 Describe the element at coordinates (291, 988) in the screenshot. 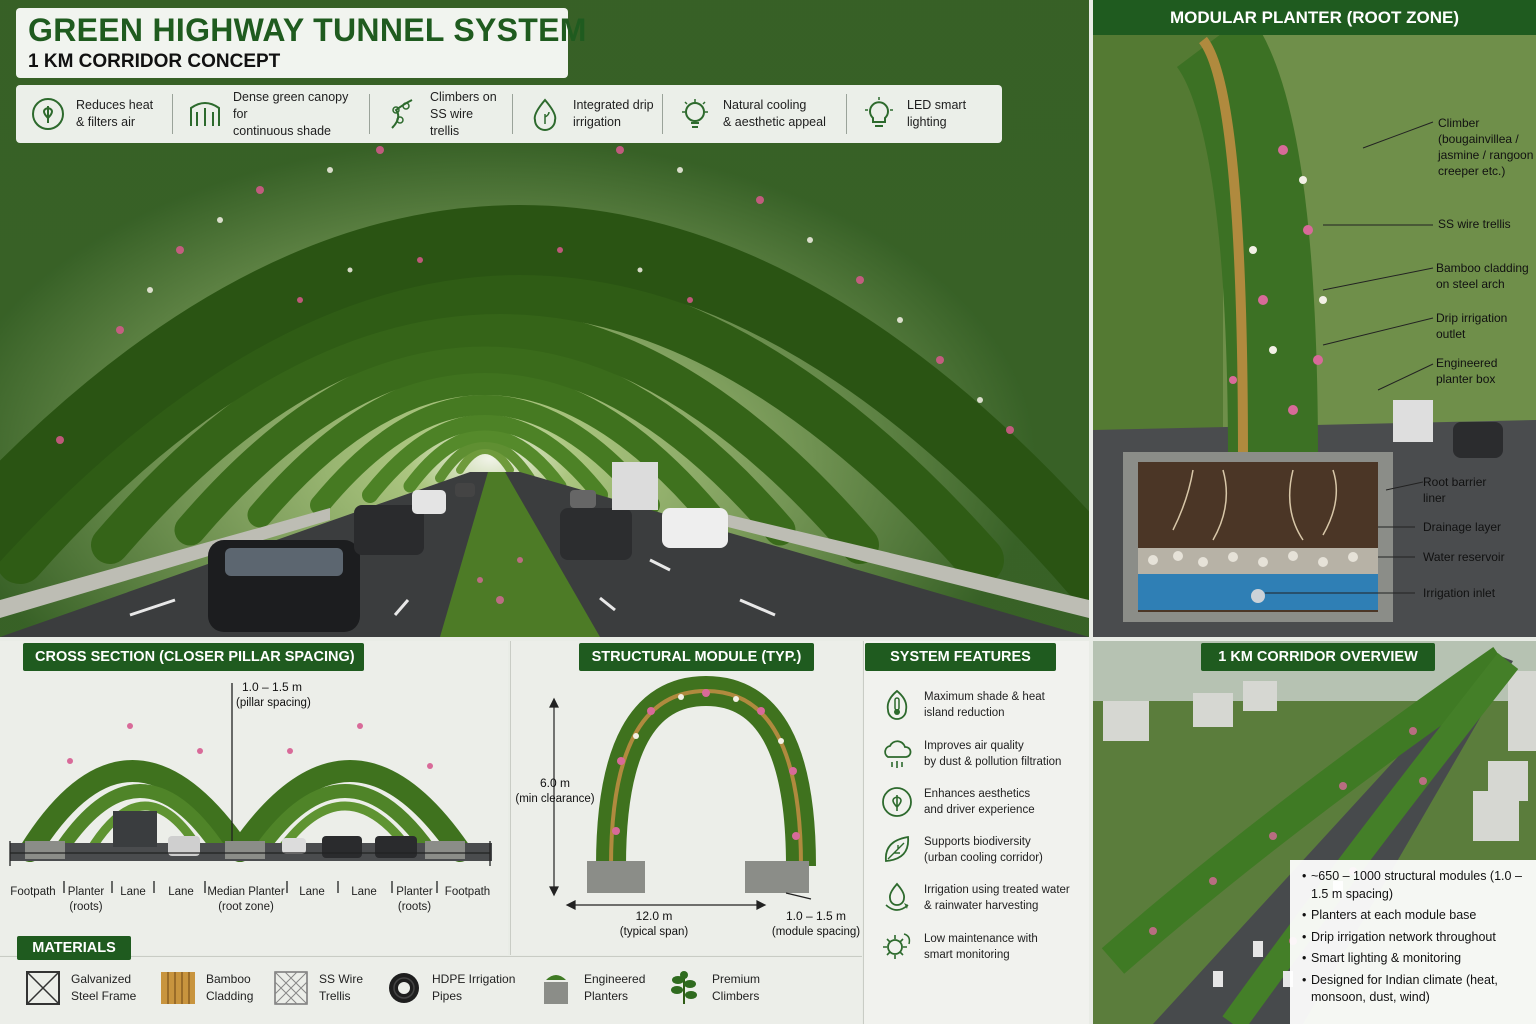

I see `wire-mesh-icon` at that location.